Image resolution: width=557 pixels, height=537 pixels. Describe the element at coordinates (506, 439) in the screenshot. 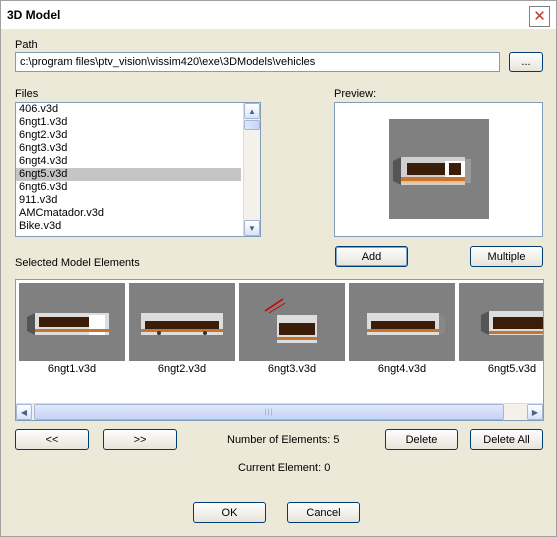

I see `delete-all-button: Delete All` at that location.